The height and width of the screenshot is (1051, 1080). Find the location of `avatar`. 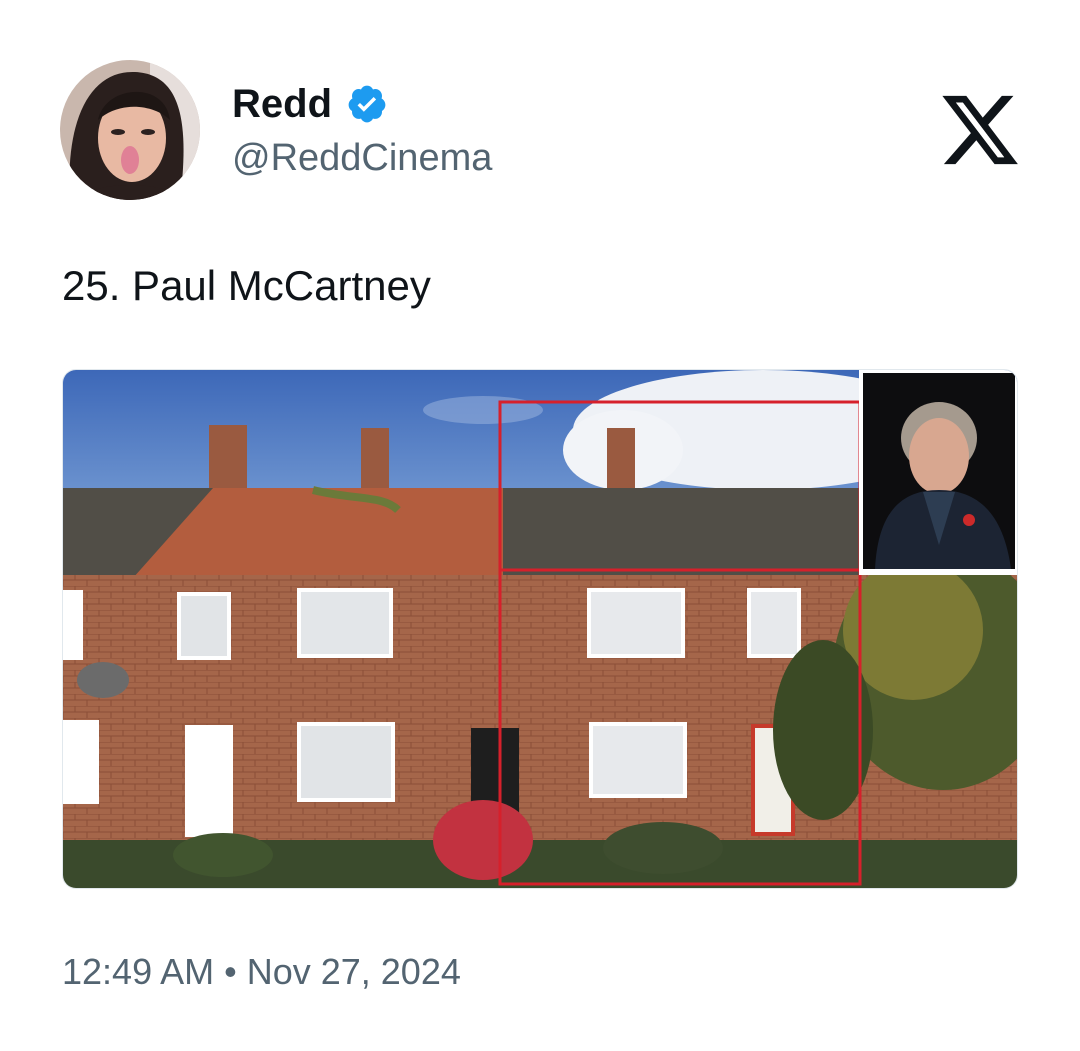

avatar is located at coordinates (130, 130).